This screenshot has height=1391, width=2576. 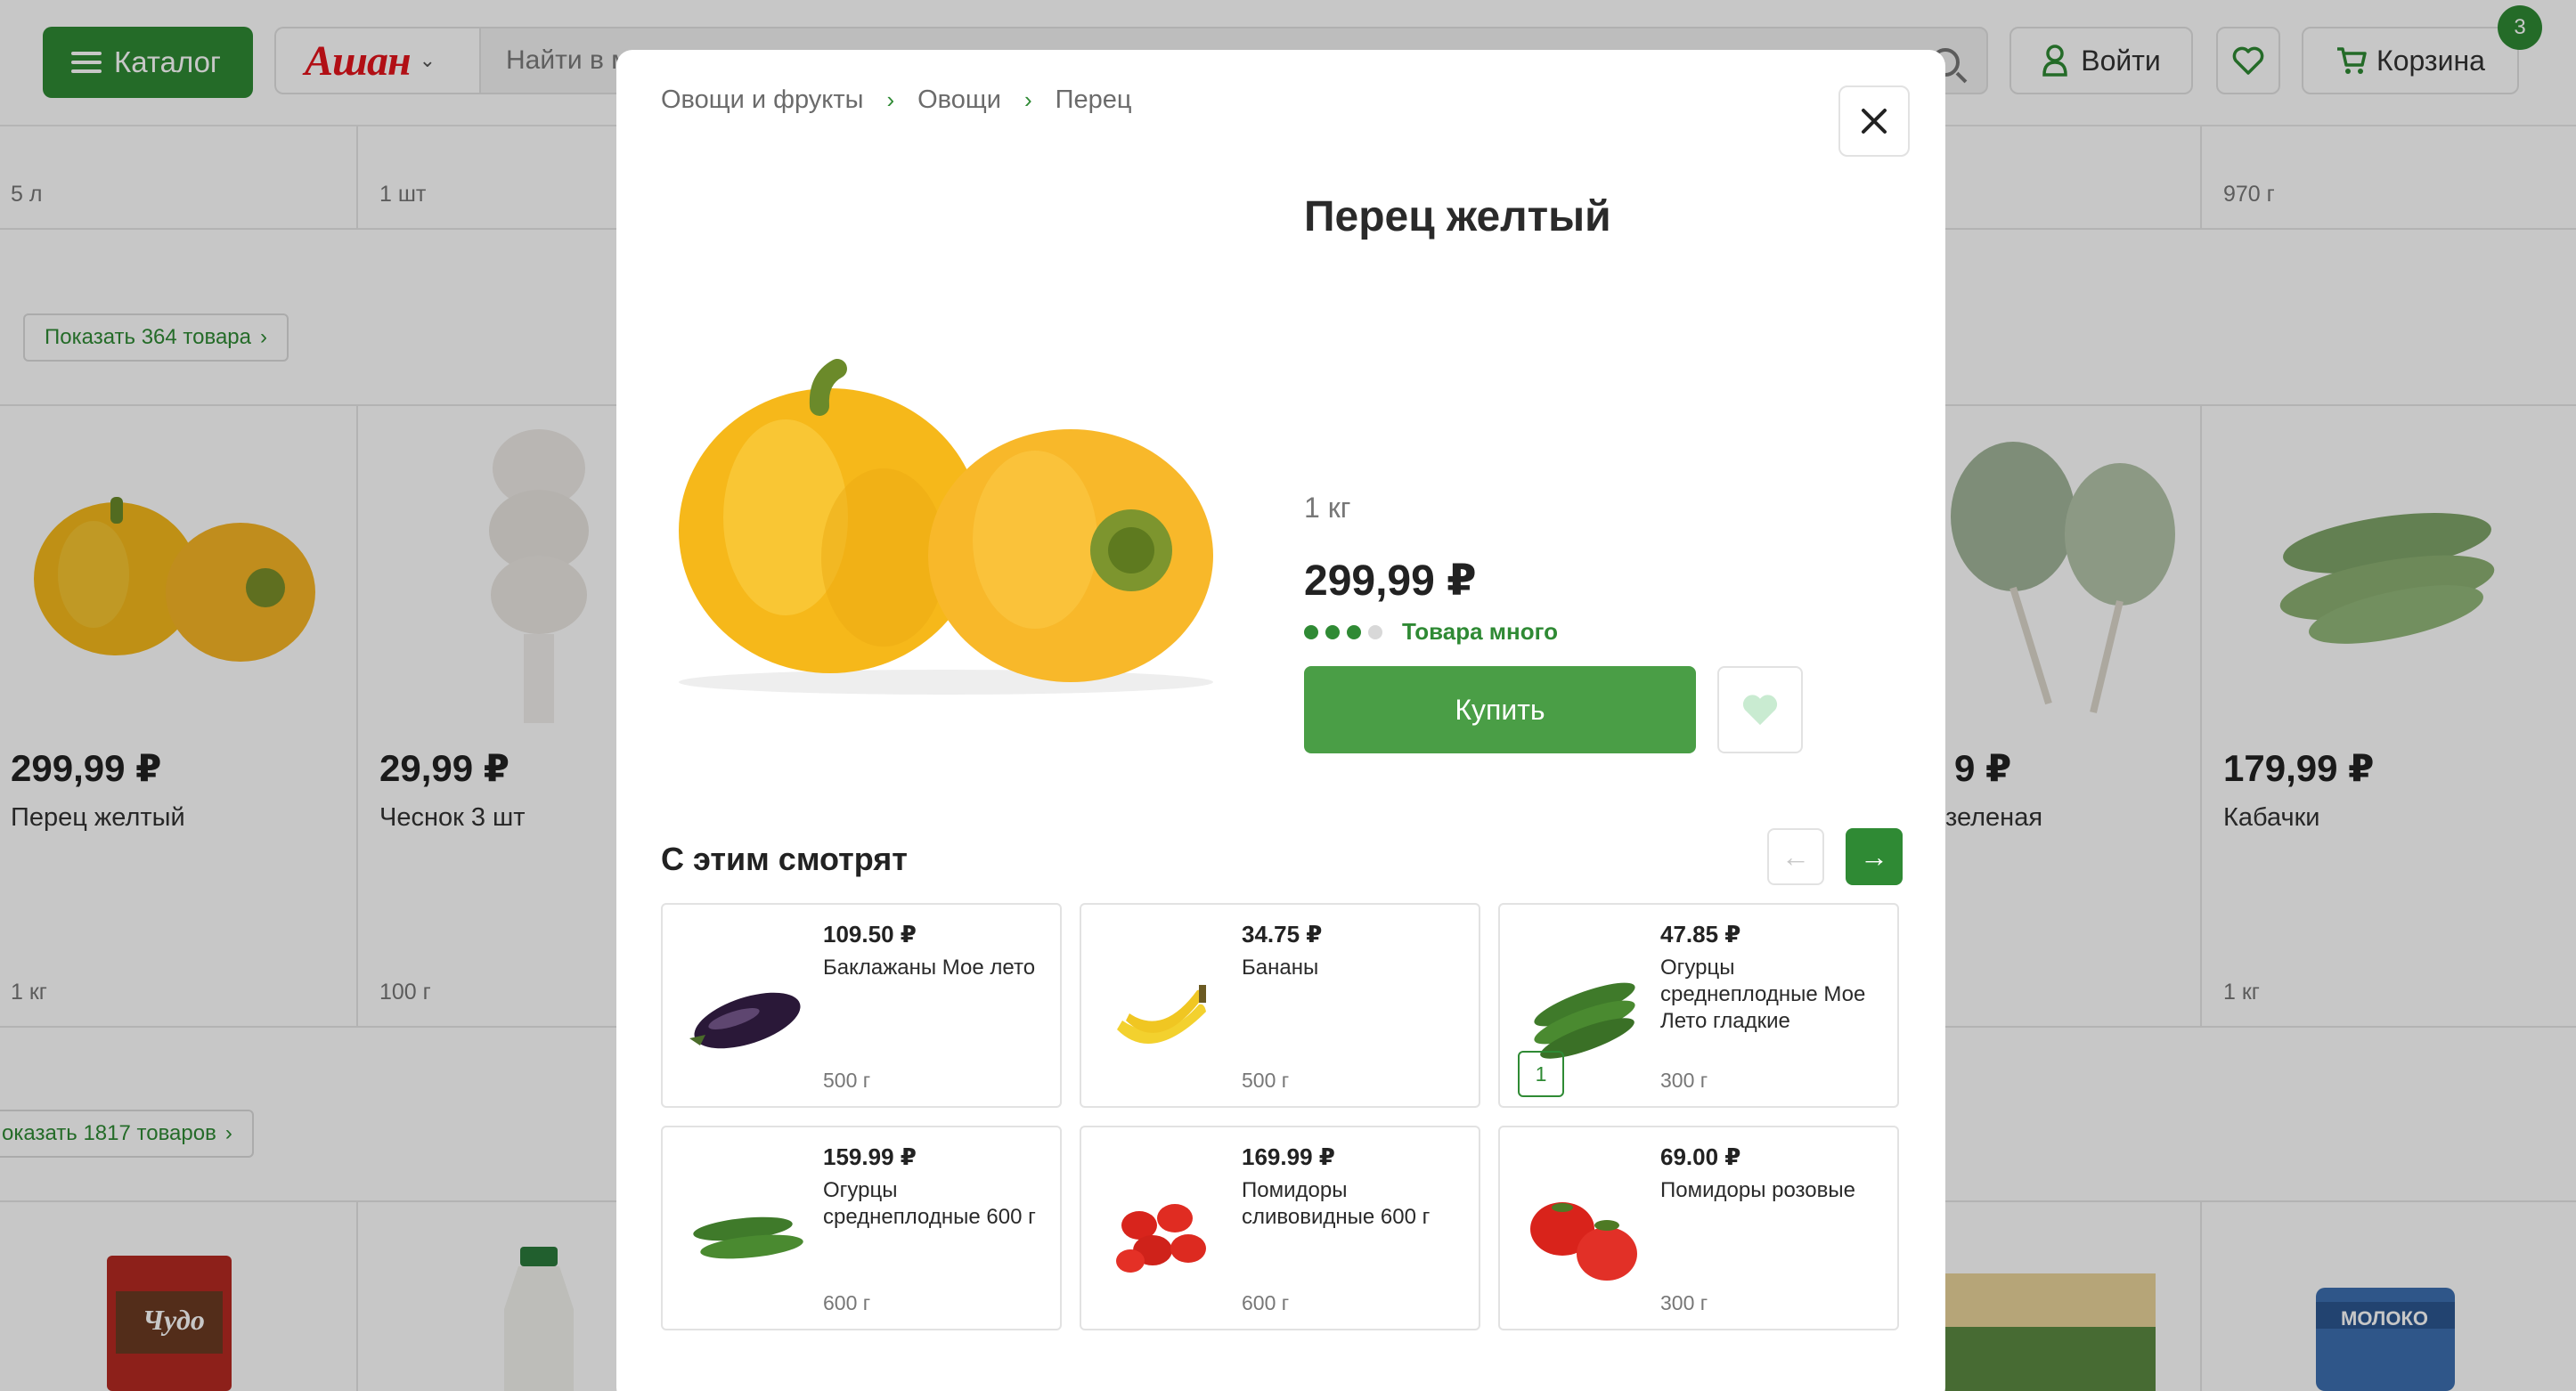 What do you see at coordinates (762, 100) in the screenshot?
I see `breadcrumb-item: Овощи и фрукты` at bounding box center [762, 100].